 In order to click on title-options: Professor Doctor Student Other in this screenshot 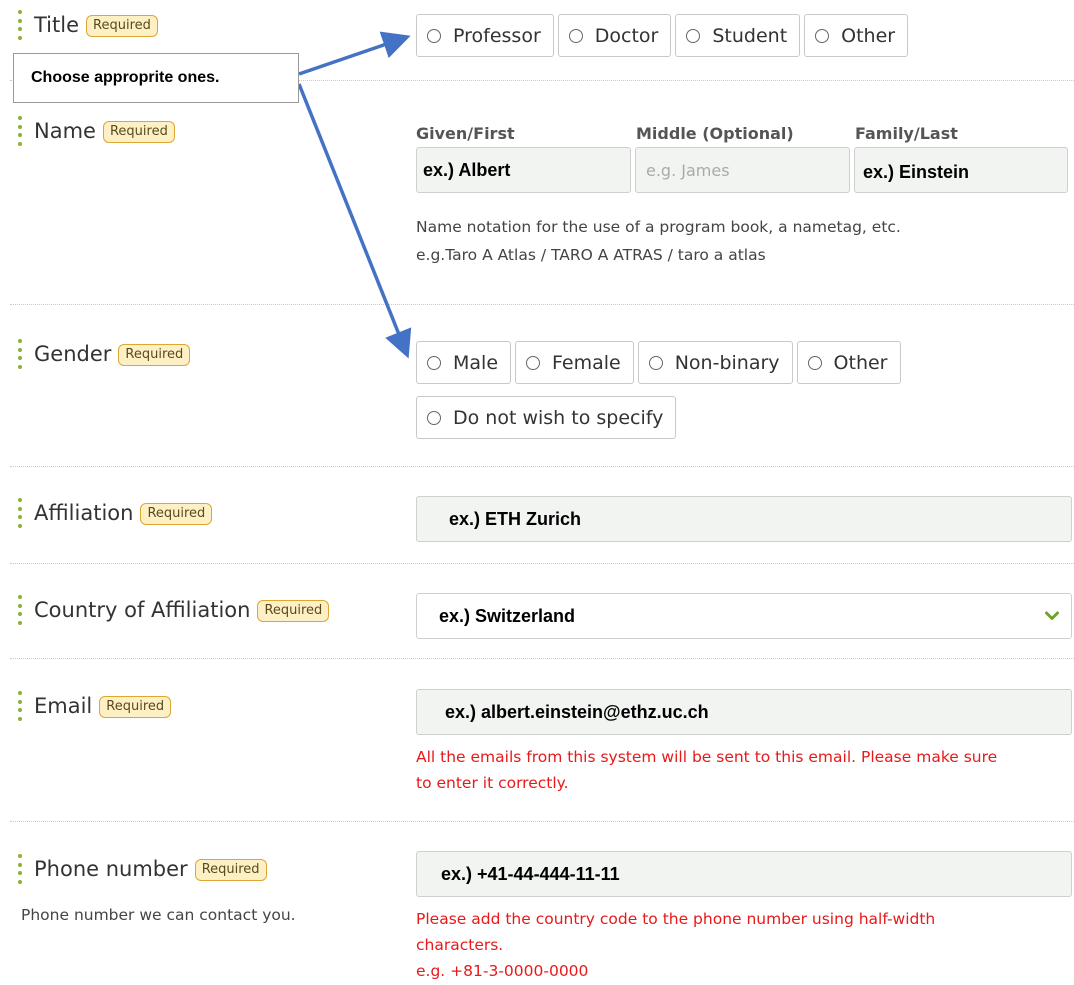, I will do `click(662, 35)`.